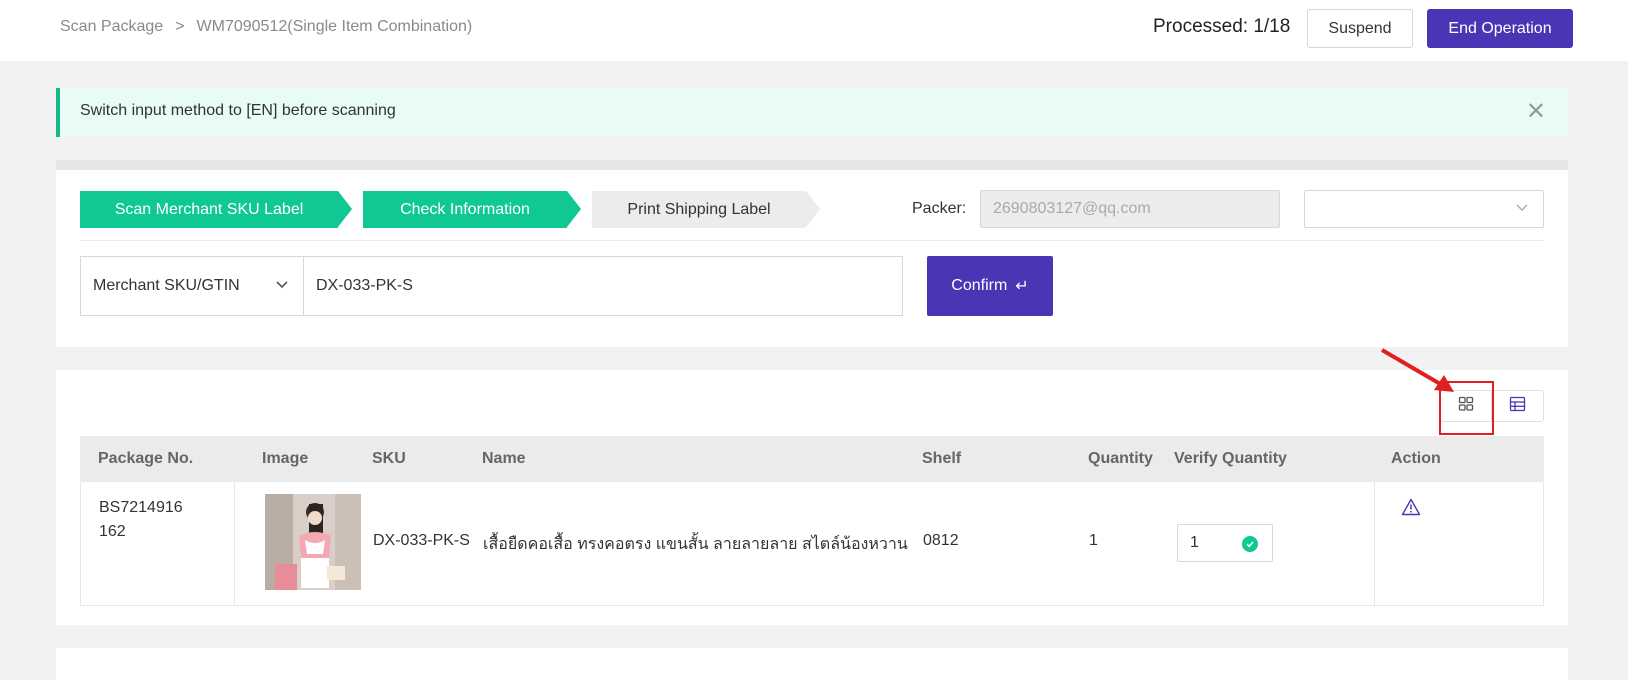 The image size is (1628, 680). What do you see at coordinates (465, 209) in the screenshot?
I see `step-label: Check Information` at bounding box center [465, 209].